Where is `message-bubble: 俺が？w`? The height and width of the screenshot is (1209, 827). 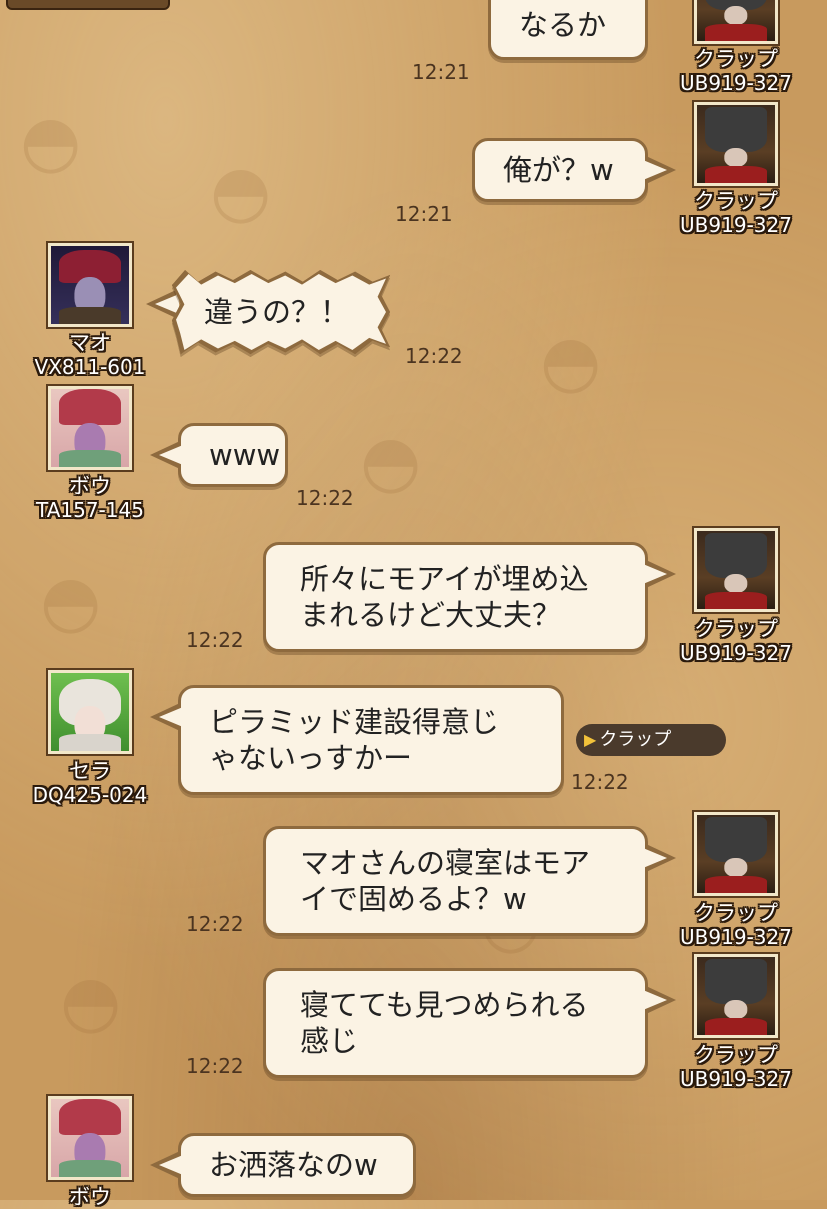
message-bubble: 俺が？w is located at coordinates (560, 170).